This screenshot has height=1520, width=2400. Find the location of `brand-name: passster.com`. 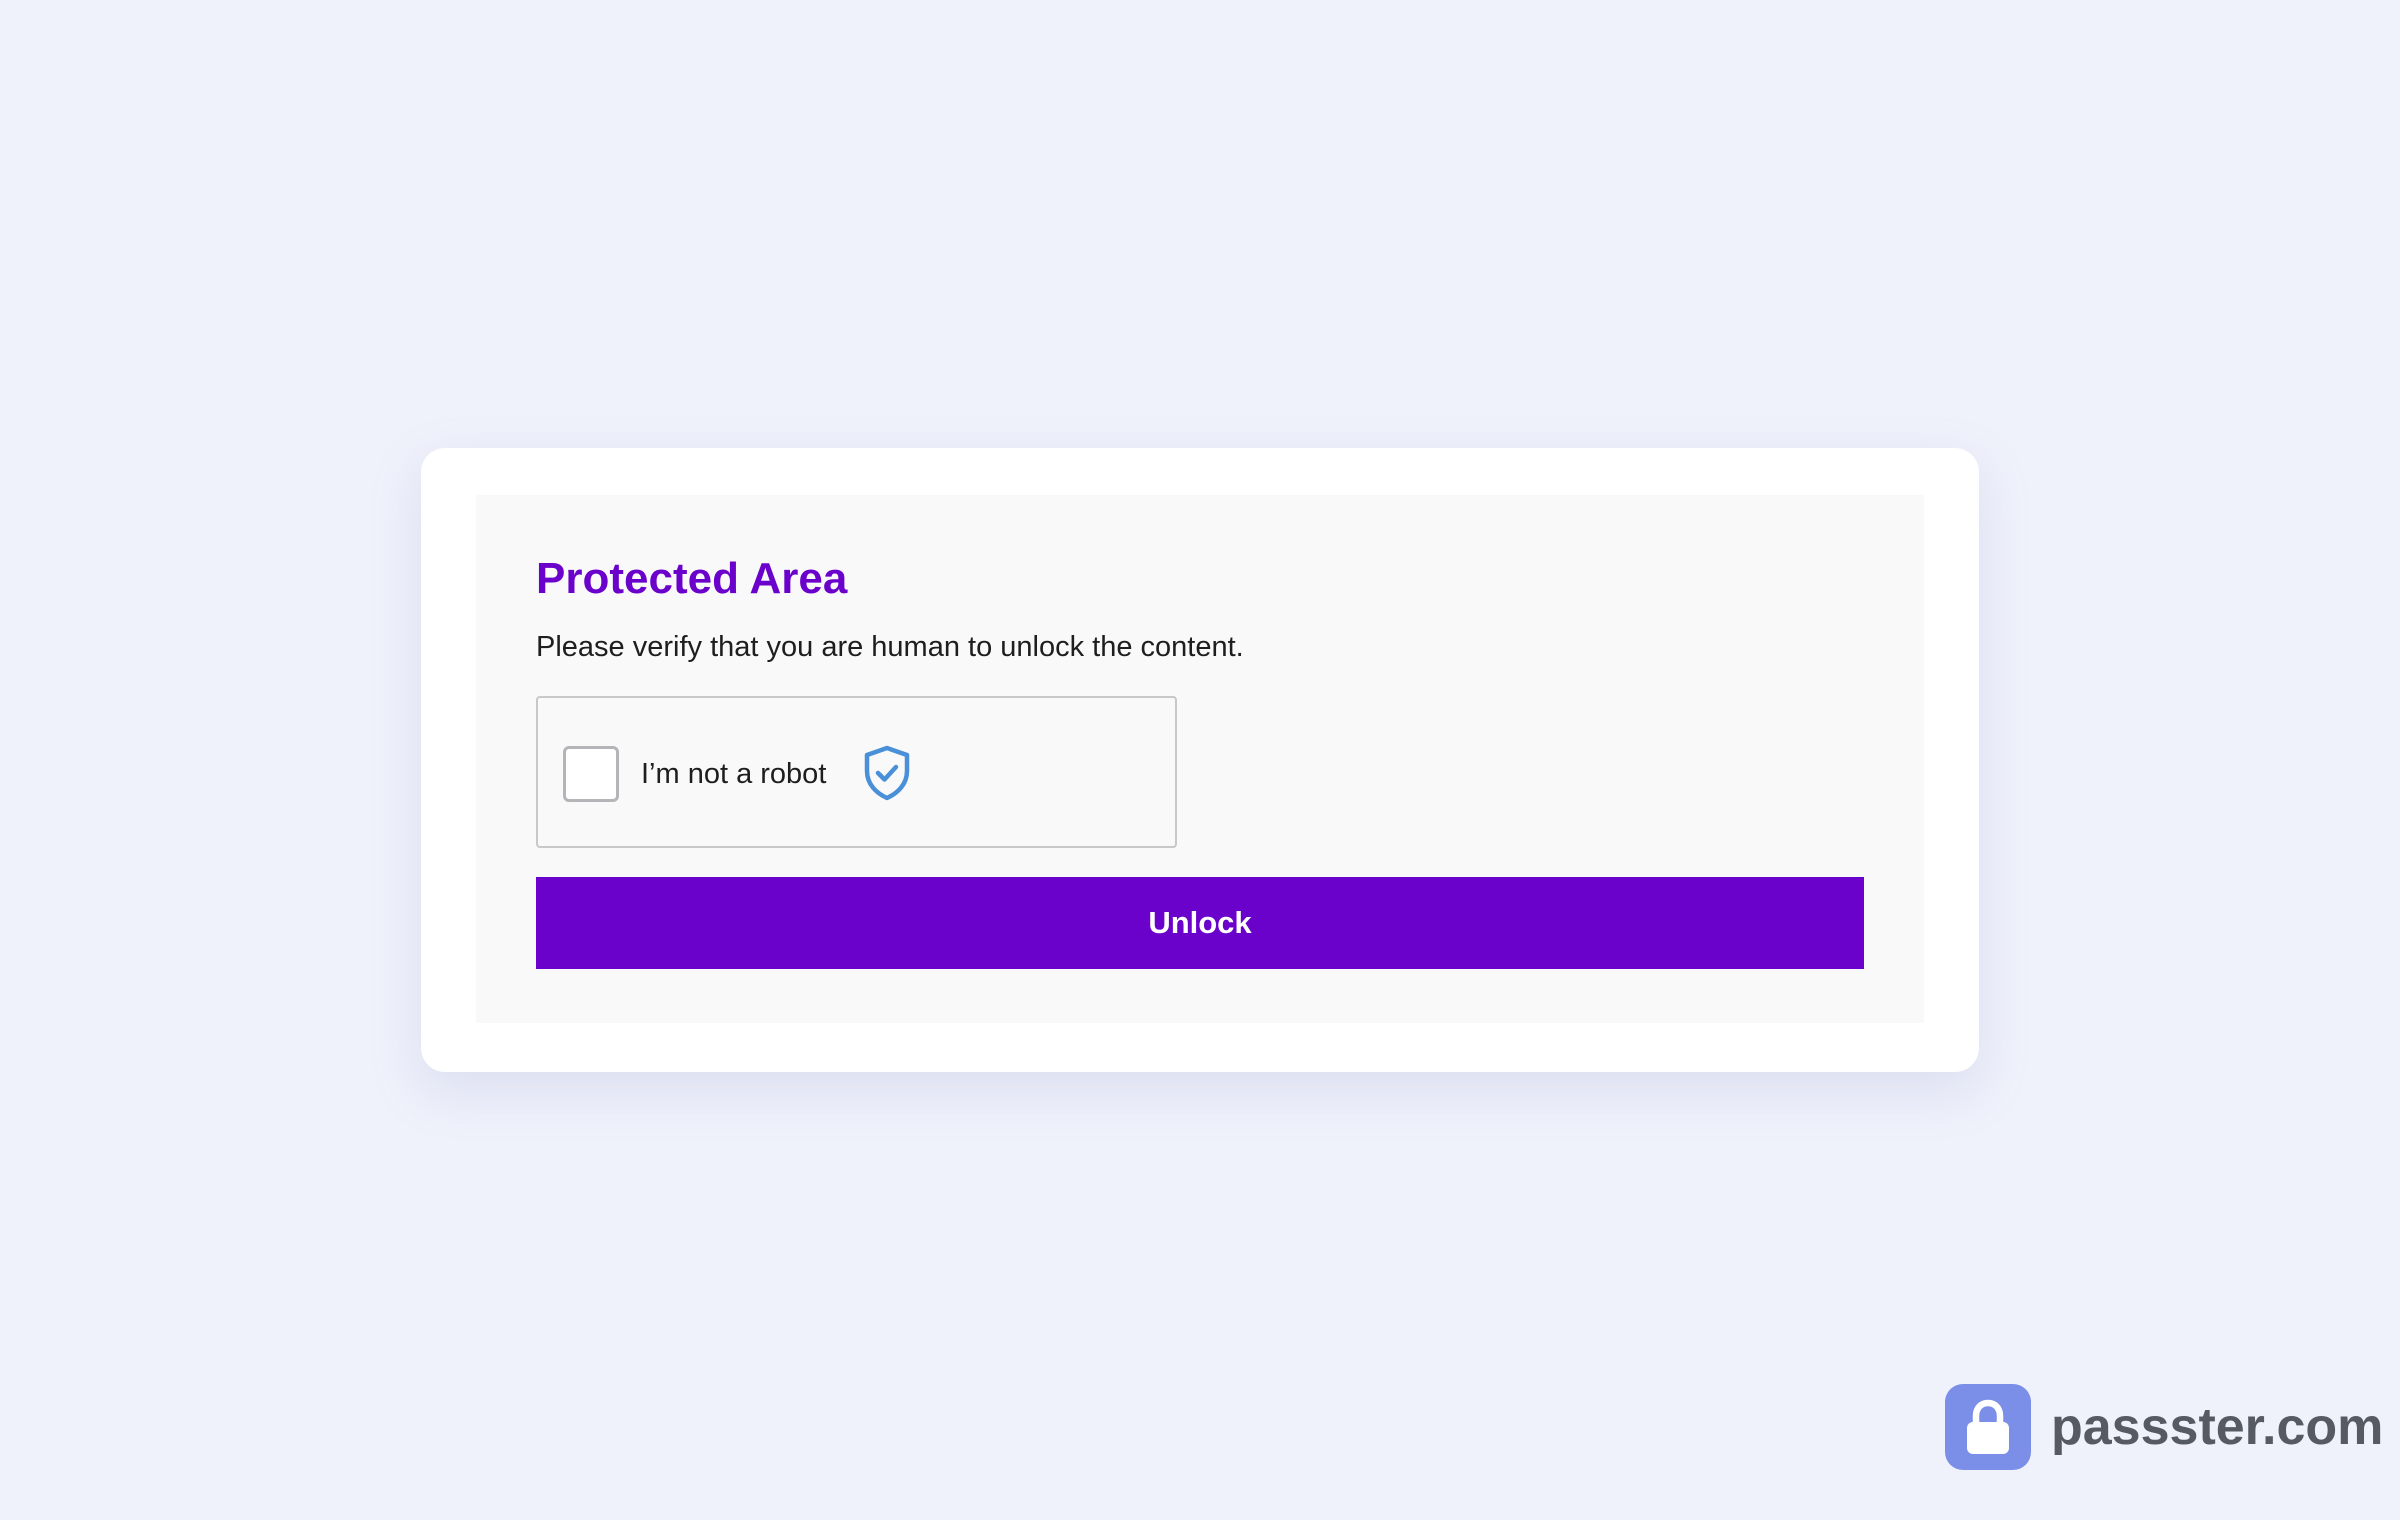

brand-name: passster.com is located at coordinates (2217, 1427).